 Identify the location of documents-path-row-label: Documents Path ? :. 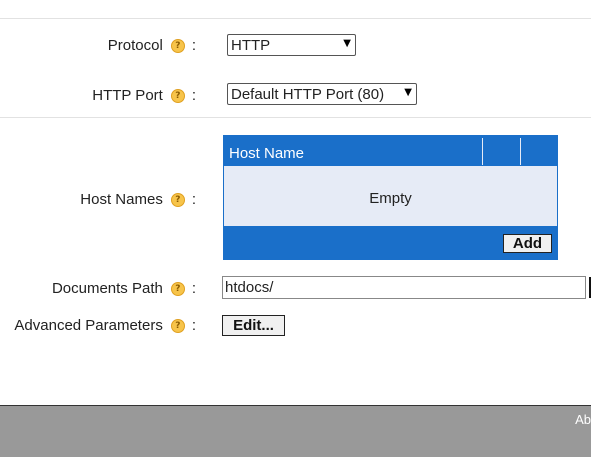
(124, 288).